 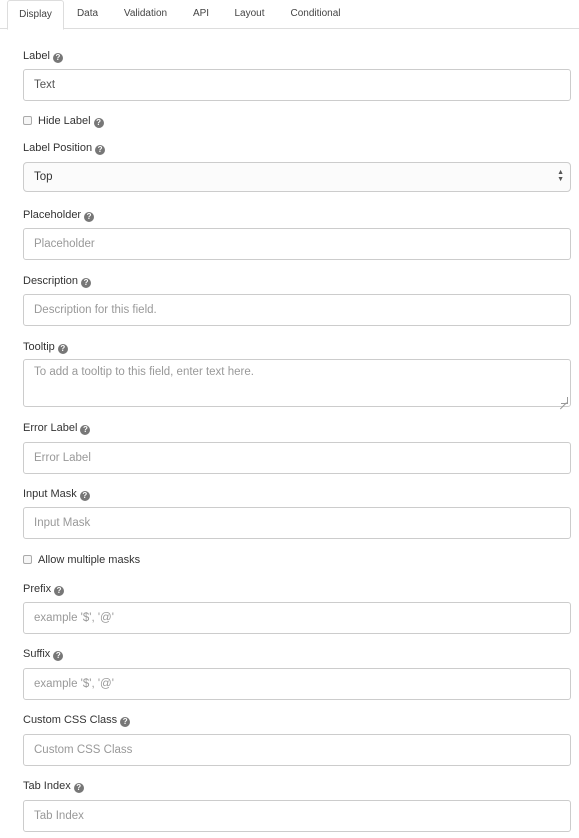 What do you see at coordinates (43, 177) in the screenshot?
I see `label-position-value: Top` at bounding box center [43, 177].